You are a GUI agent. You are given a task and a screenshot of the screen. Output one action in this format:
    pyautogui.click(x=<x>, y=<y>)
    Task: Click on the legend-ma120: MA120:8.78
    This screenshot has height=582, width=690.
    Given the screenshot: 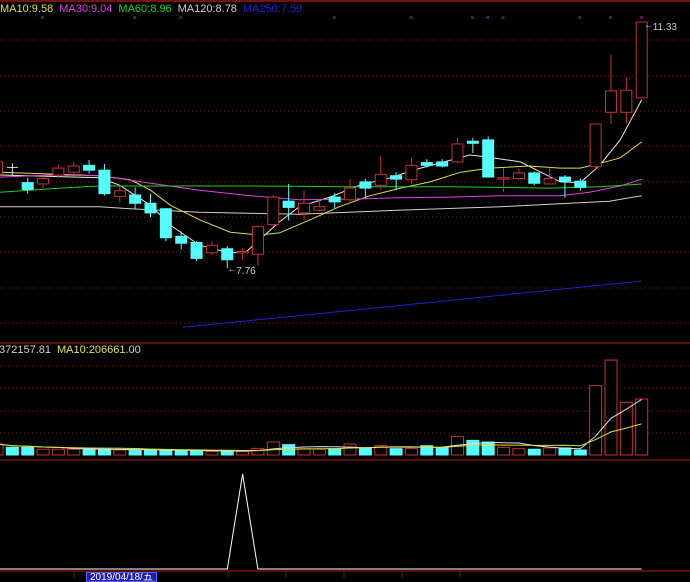 What is the action you would take?
    pyautogui.click(x=207, y=9)
    